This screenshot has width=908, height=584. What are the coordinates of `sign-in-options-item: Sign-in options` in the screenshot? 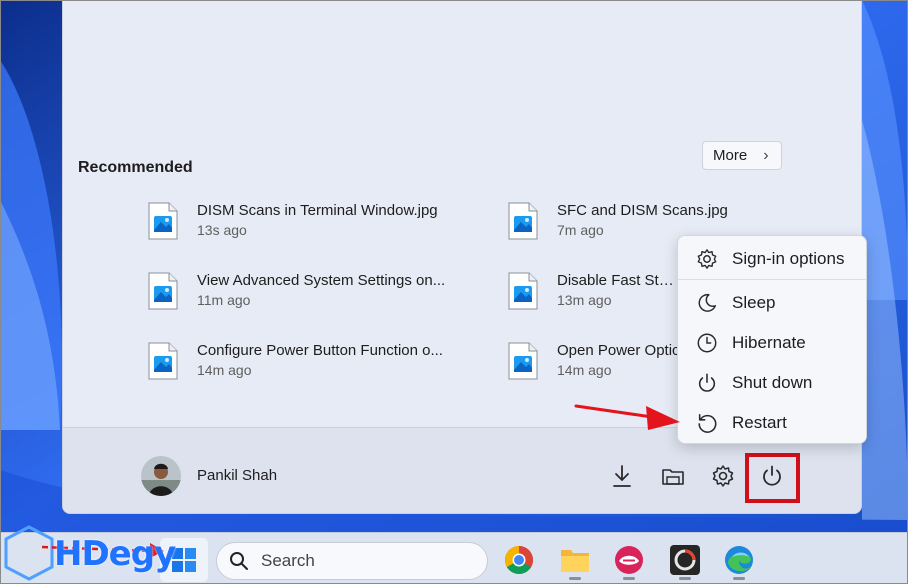 It's located at (773, 259).